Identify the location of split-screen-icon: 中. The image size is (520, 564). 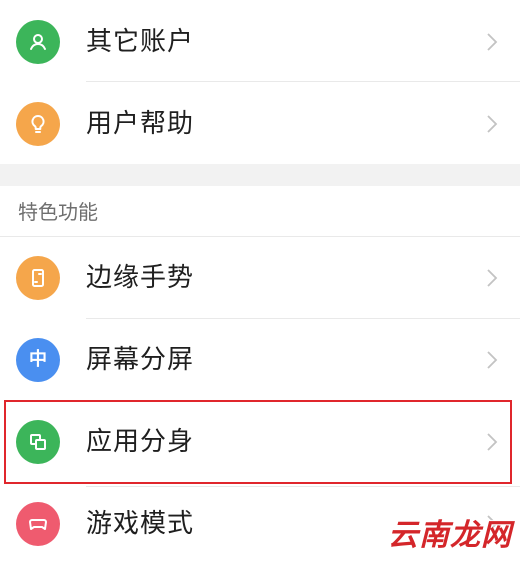
(38, 360).